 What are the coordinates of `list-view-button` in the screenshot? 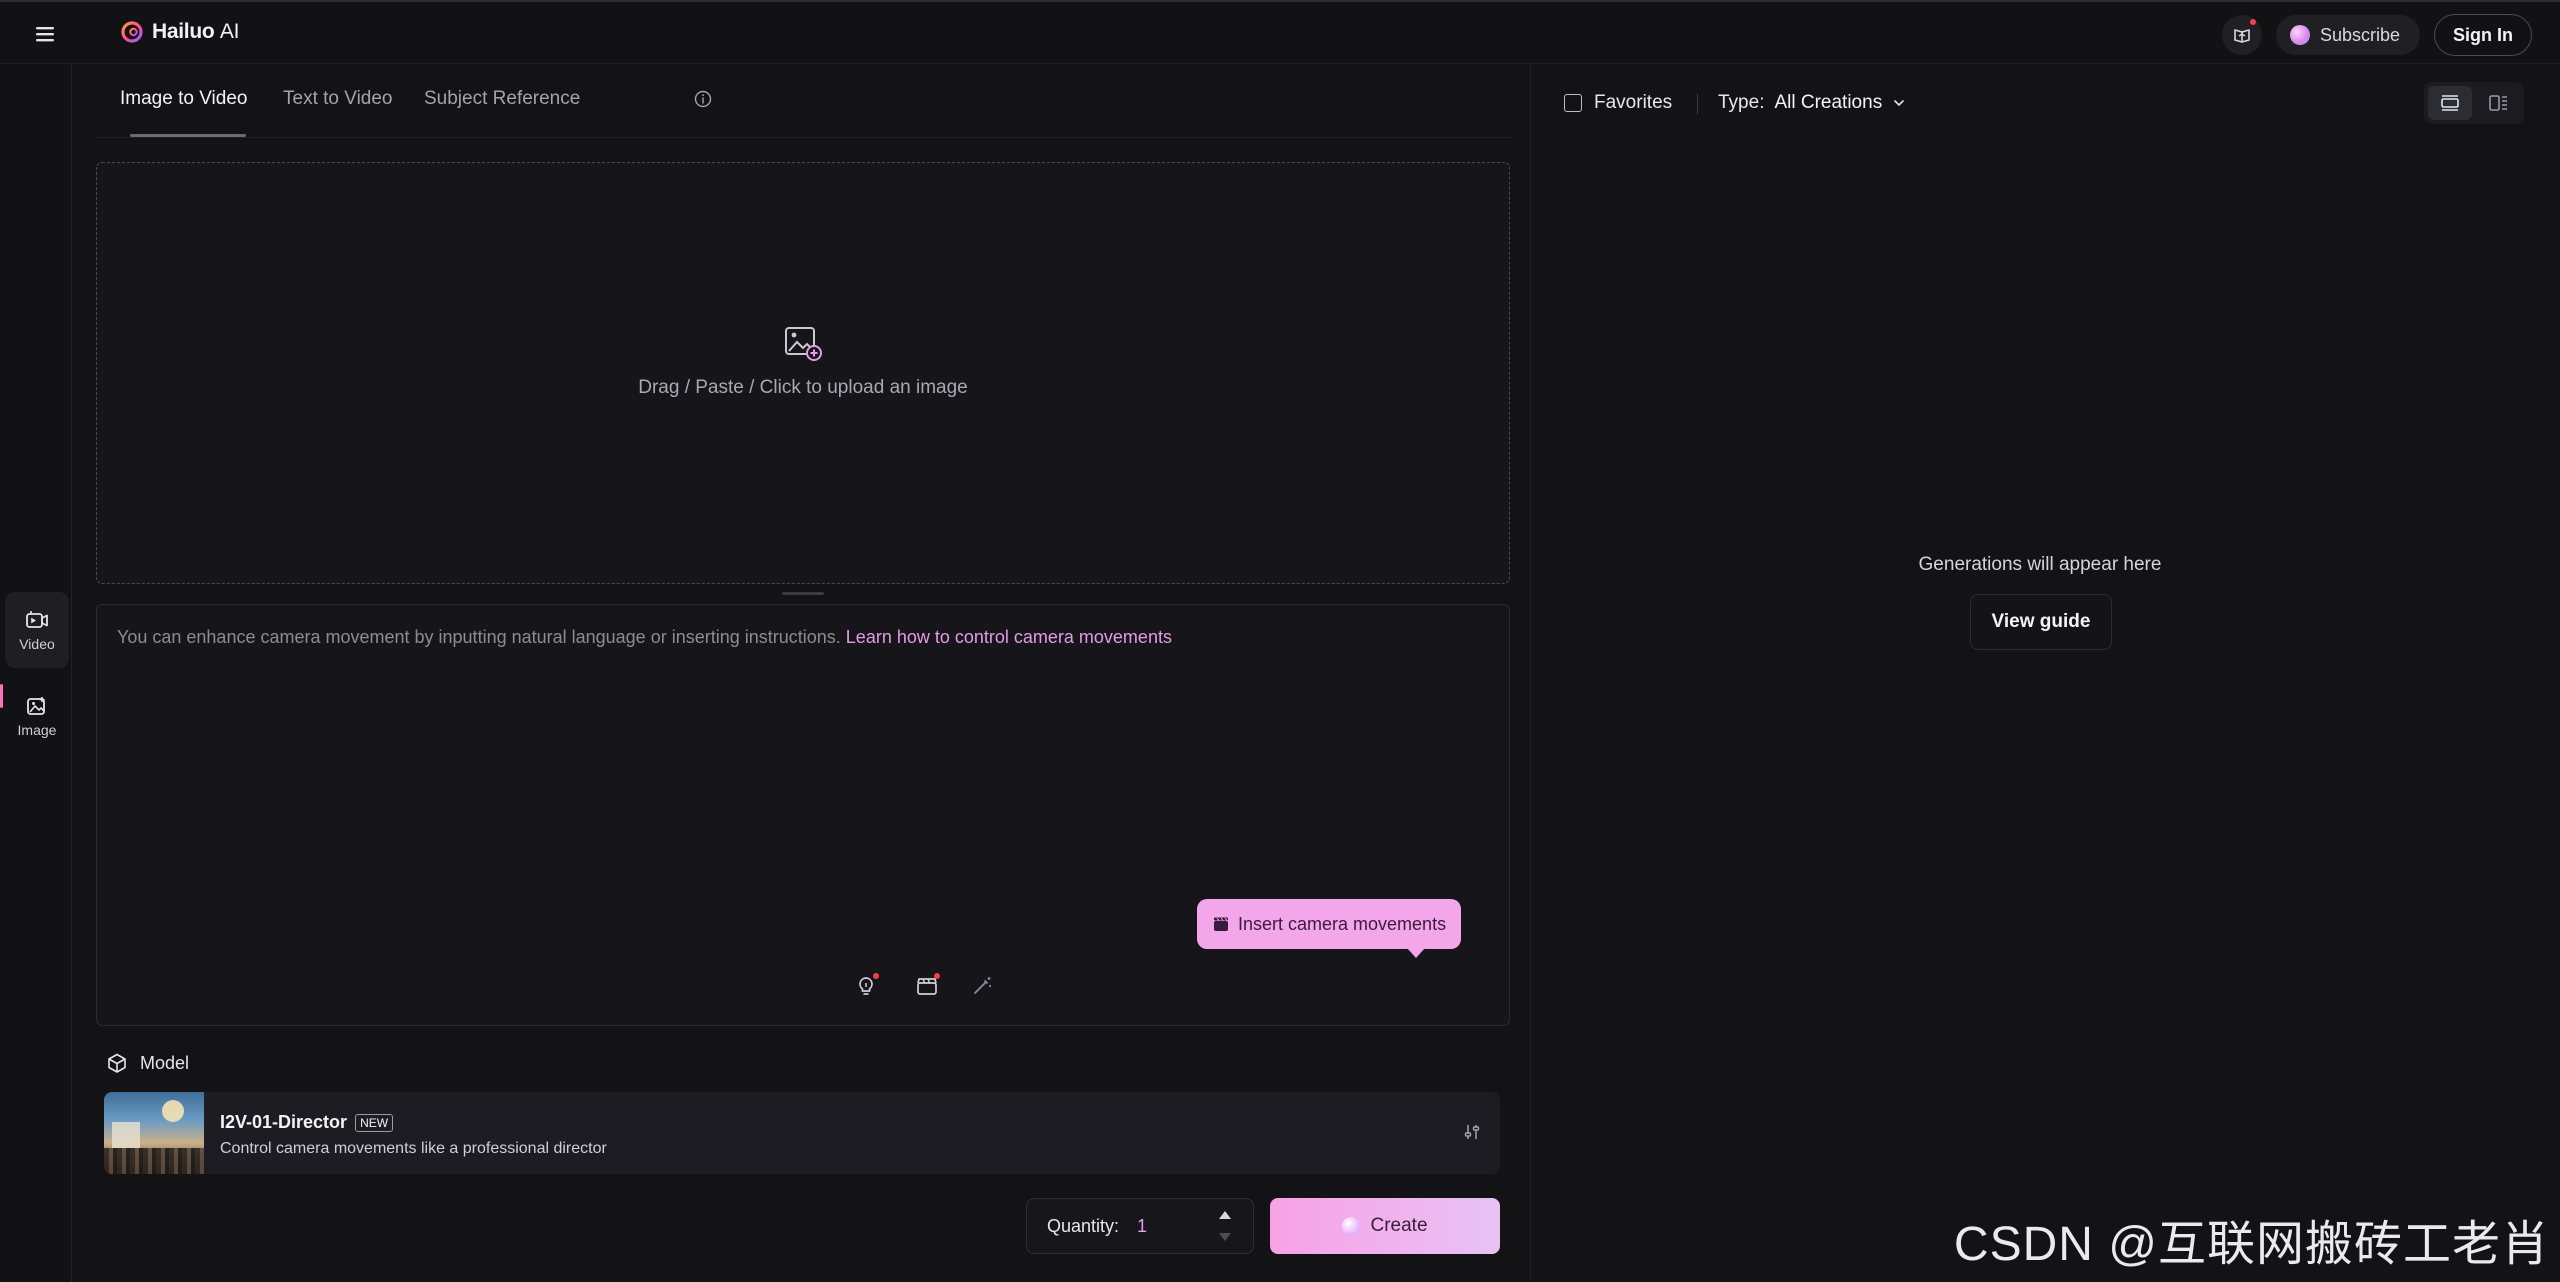 It's located at (2450, 103).